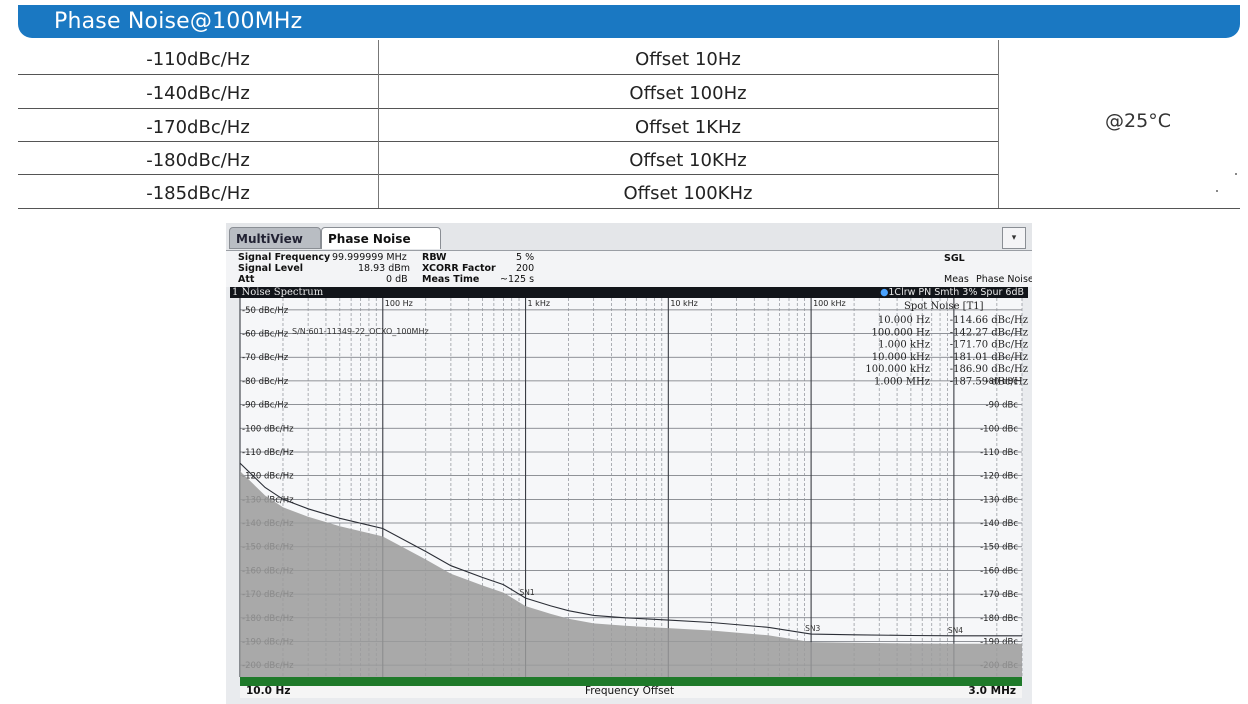  Describe the element at coordinates (688, 127) in the screenshot. I see `offset-frequency: Offset 1KHz` at that location.